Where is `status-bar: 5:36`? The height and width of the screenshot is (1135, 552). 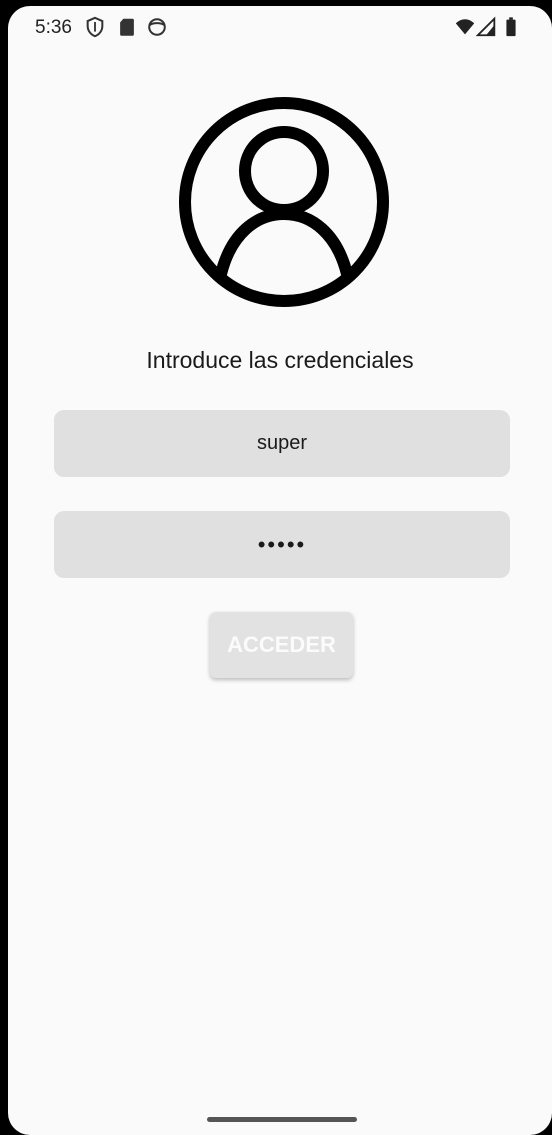 status-bar: 5:36 is located at coordinates (280, 28).